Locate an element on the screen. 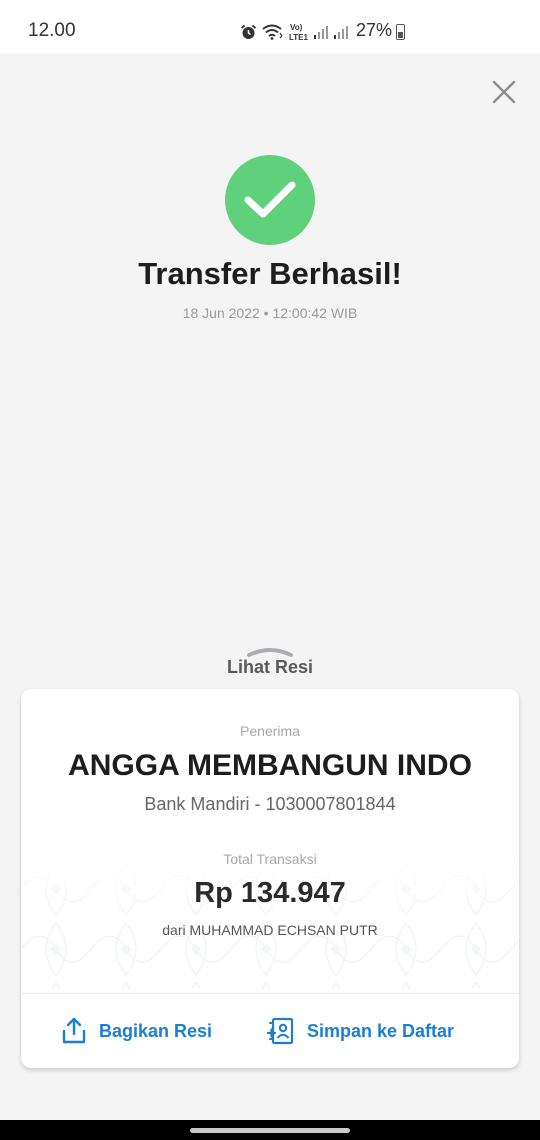 The image size is (540, 1140). share-receipt-button: Bagikan Resi is located at coordinates (136, 1031).